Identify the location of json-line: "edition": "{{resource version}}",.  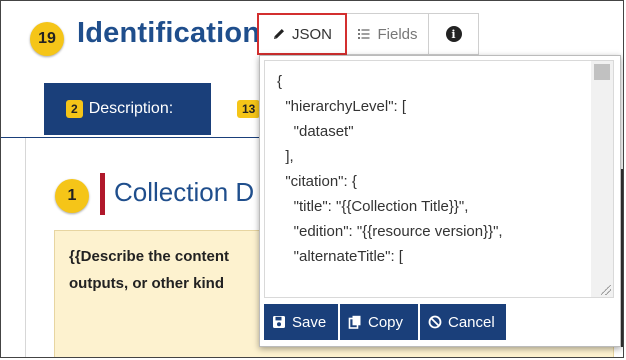
(390, 231).